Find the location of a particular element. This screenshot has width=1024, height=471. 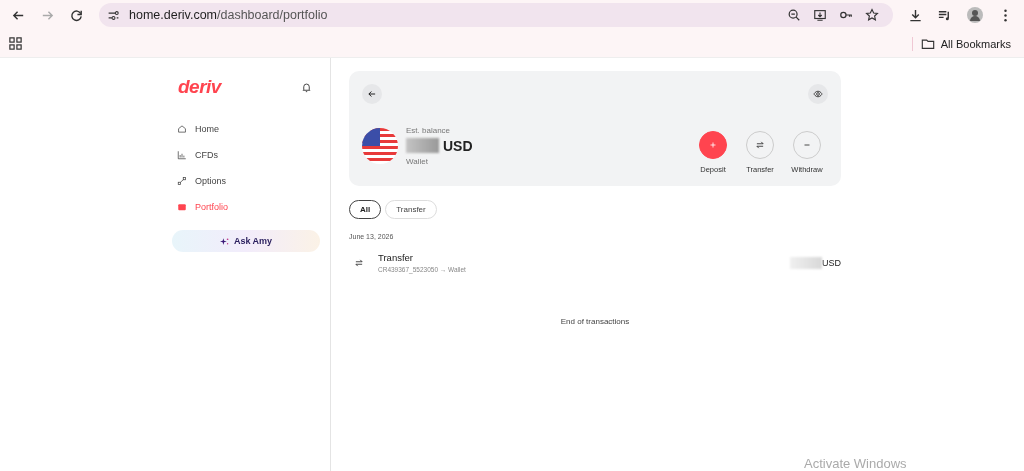

currency-label: USD is located at coordinates (458, 145).